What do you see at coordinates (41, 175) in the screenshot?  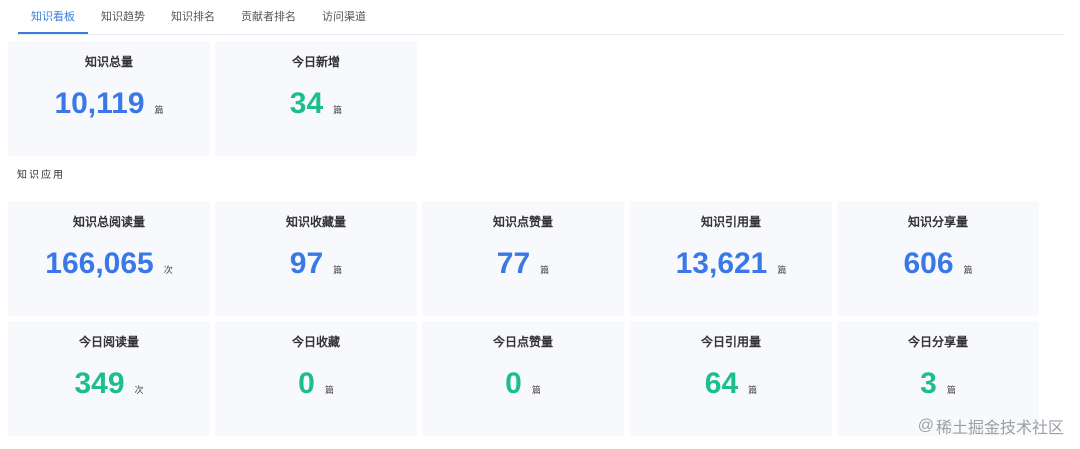 I see `section-title: 知识应用` at bounding box center [41, 175].